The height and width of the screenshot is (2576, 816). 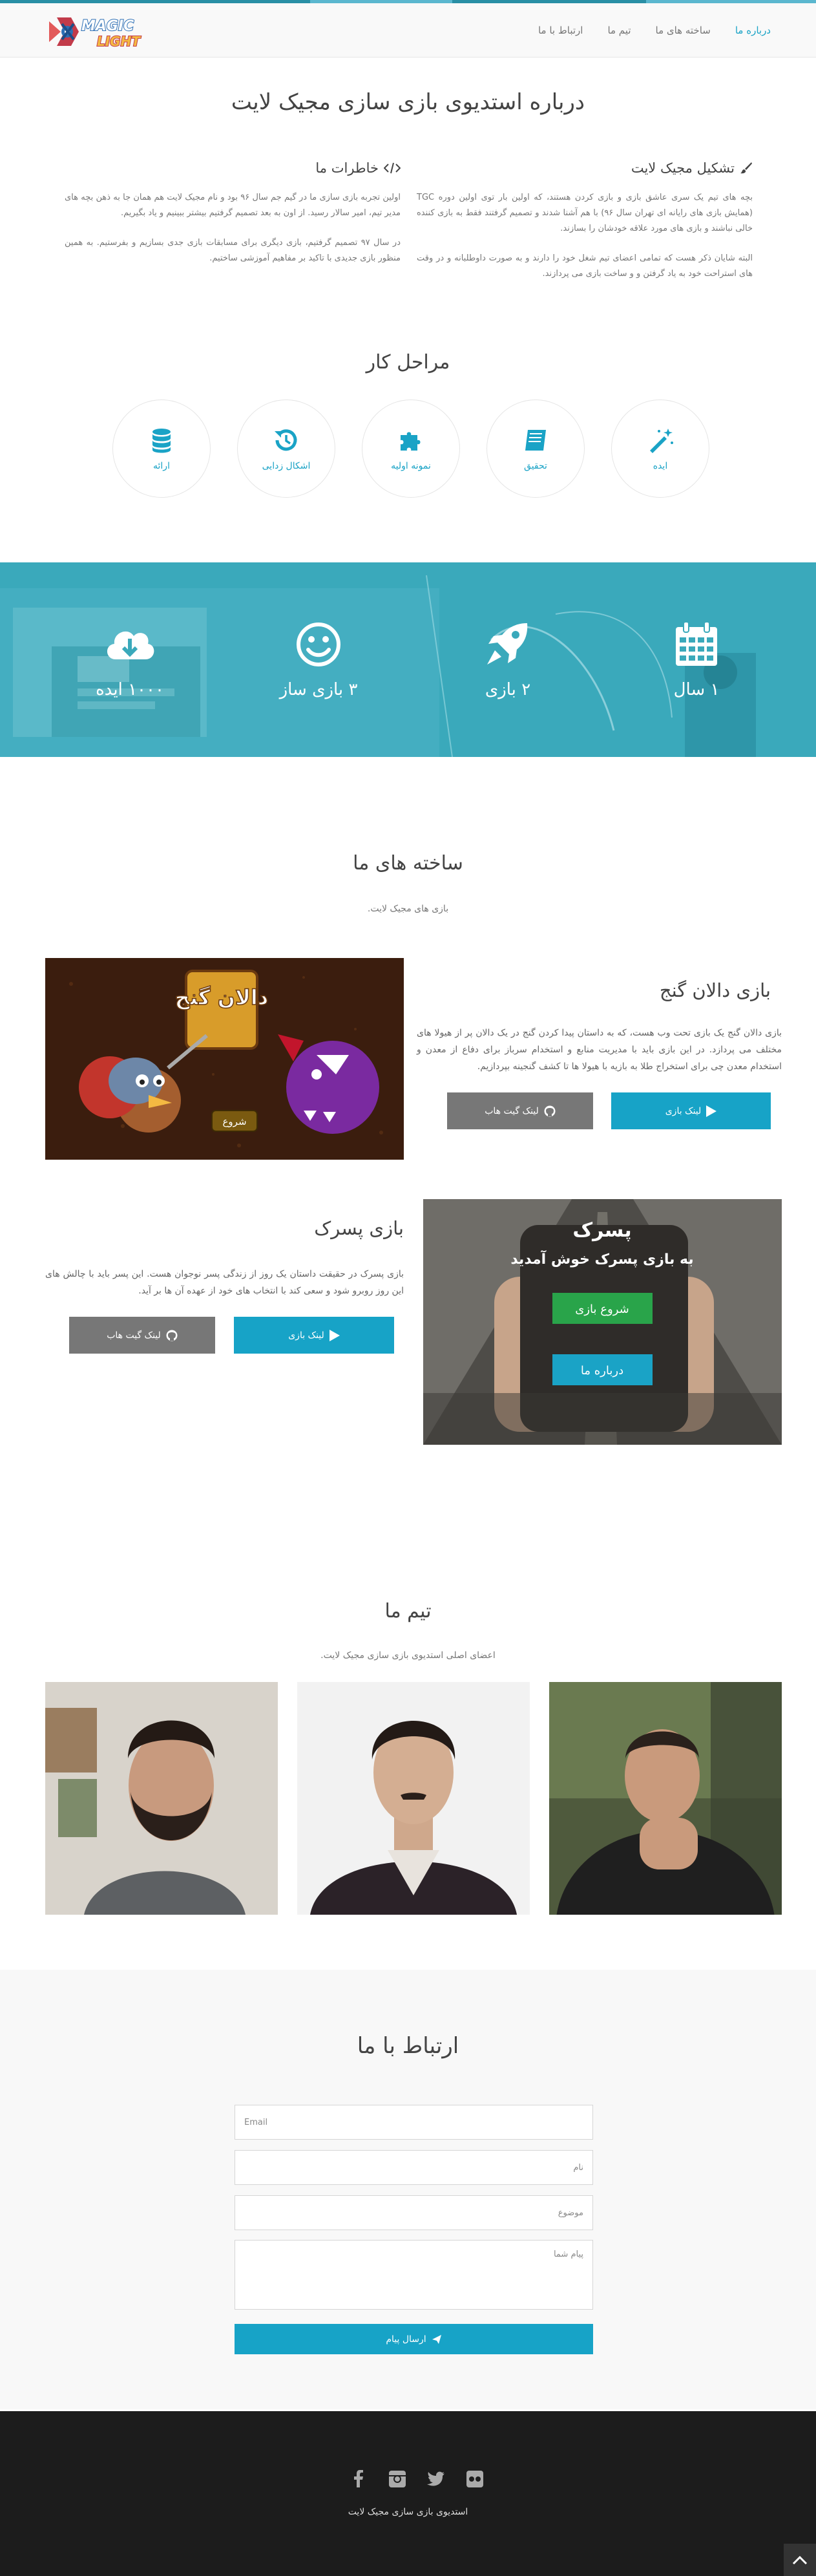 What do you see at coordinates (414, 2275) in the screenshot?
I see `message-textarea: پیام شما` at bounding box center [414, 2275].